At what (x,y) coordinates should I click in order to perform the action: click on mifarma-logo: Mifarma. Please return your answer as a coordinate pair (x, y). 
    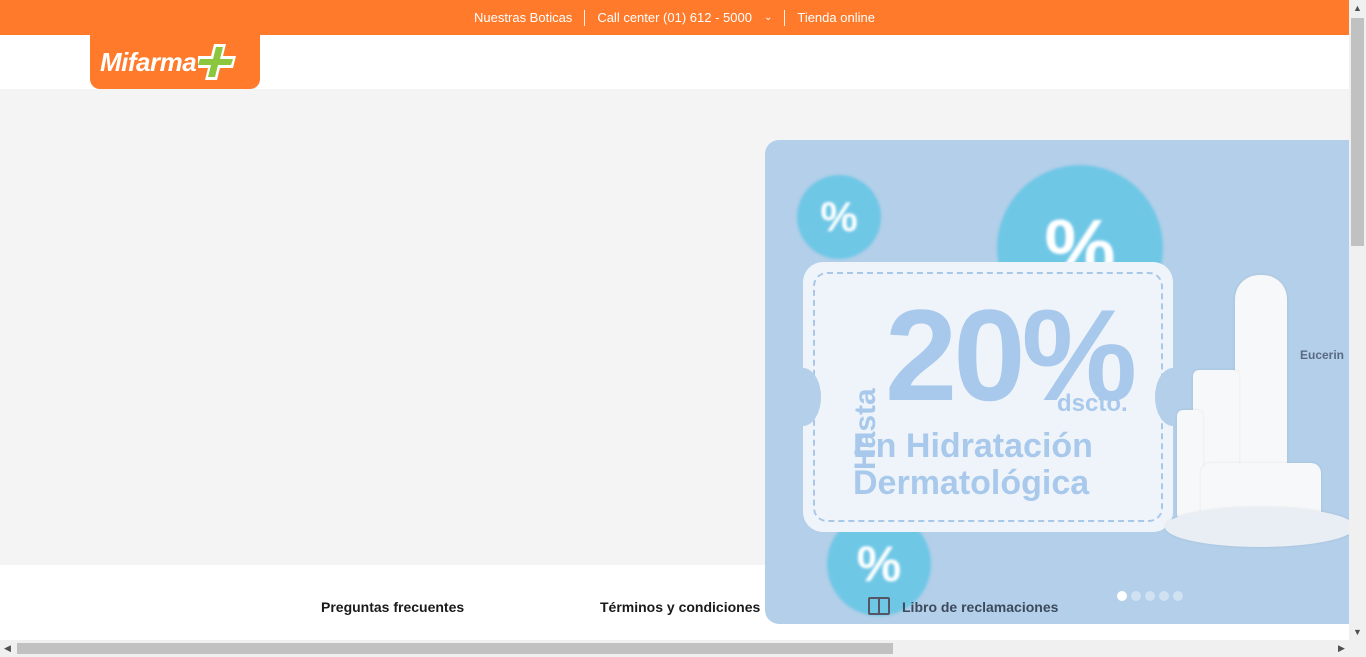
    Looking at the image, I should click on (175, 62).